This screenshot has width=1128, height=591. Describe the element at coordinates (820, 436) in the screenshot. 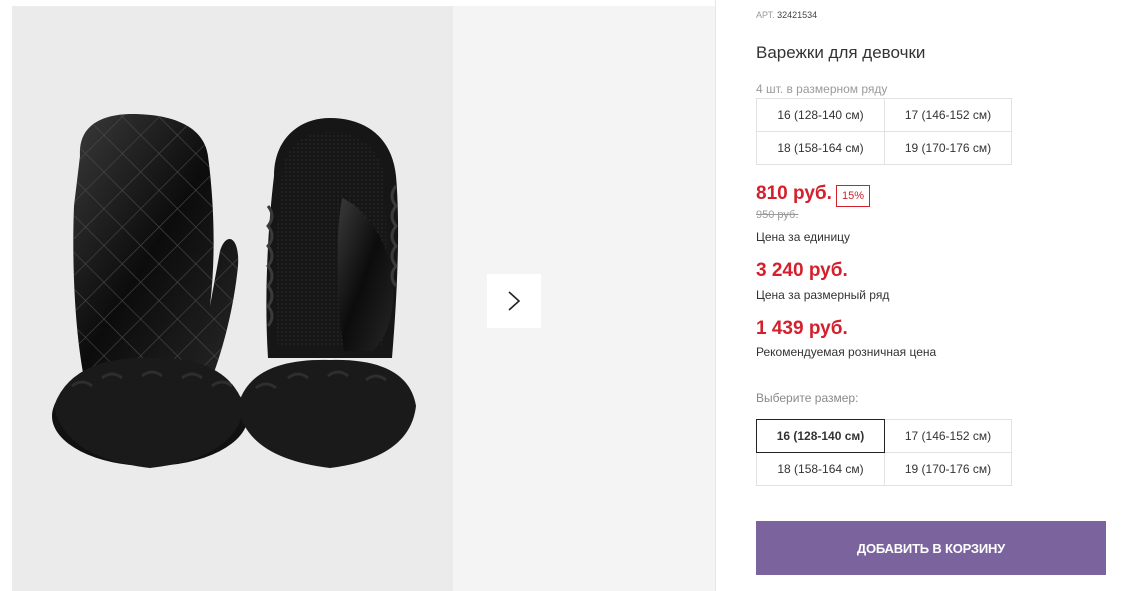

I see `size-option-16: 16 (128-140 см)` at that location.